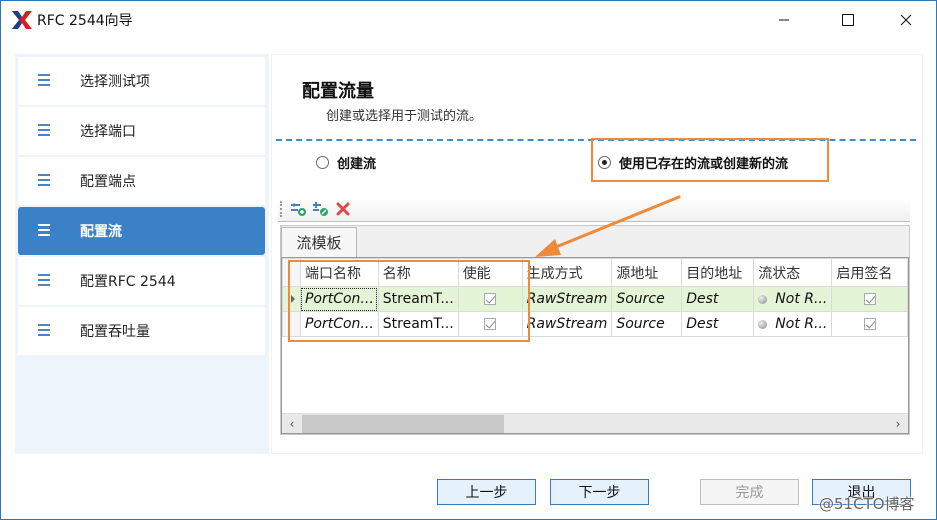  What do you see at coordinates (291, 272) in the screenshot?
I see `row-header-corner` at bounding box center [291, 272].